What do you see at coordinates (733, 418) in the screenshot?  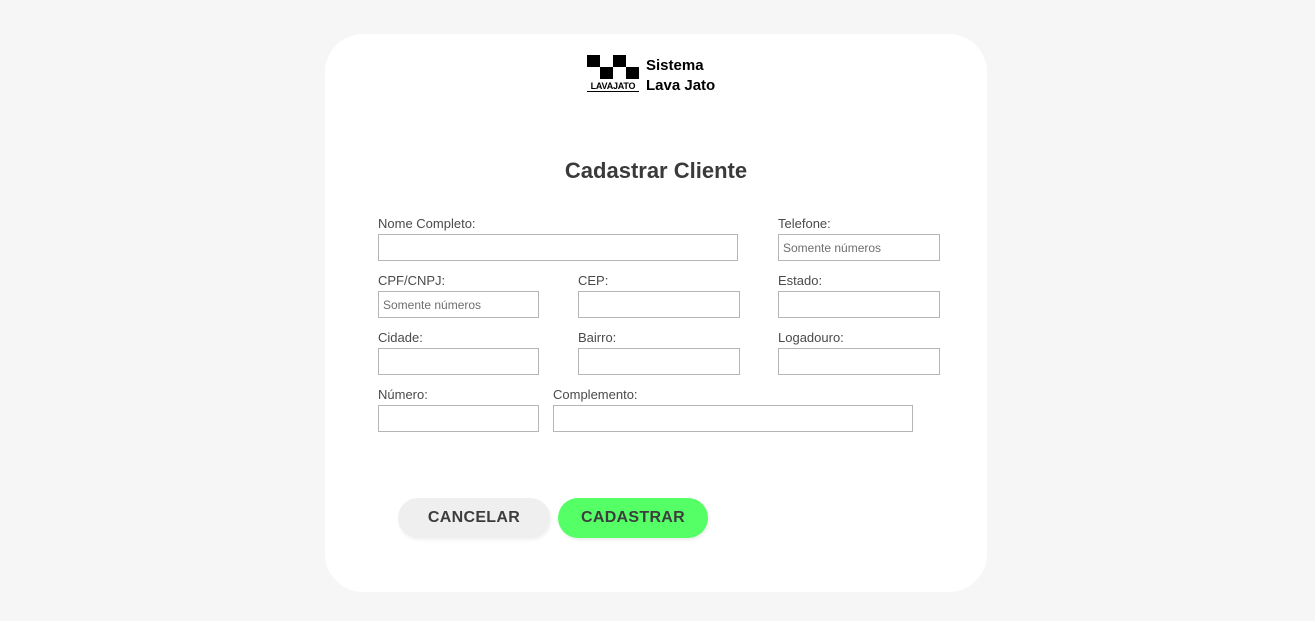 I see `complemento-input` at bounding box center [733, 418].